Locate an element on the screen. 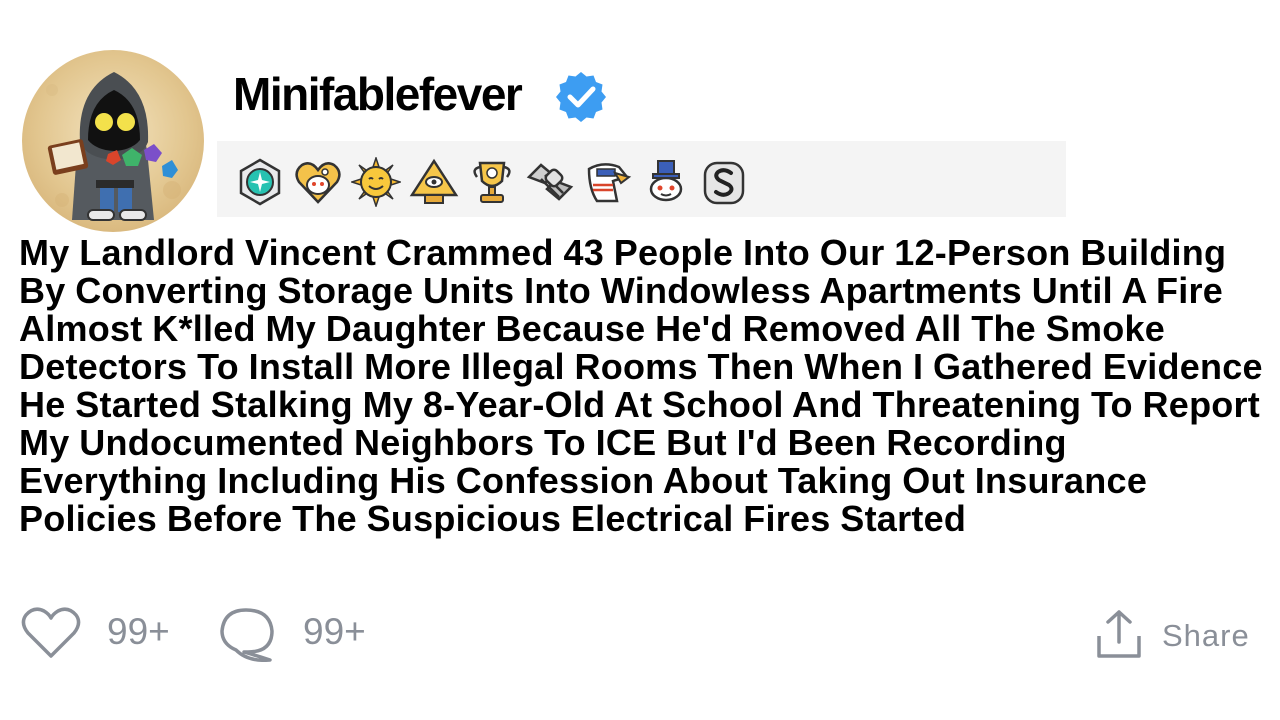  username: Minifablefever is located at coordinates (378, 94).